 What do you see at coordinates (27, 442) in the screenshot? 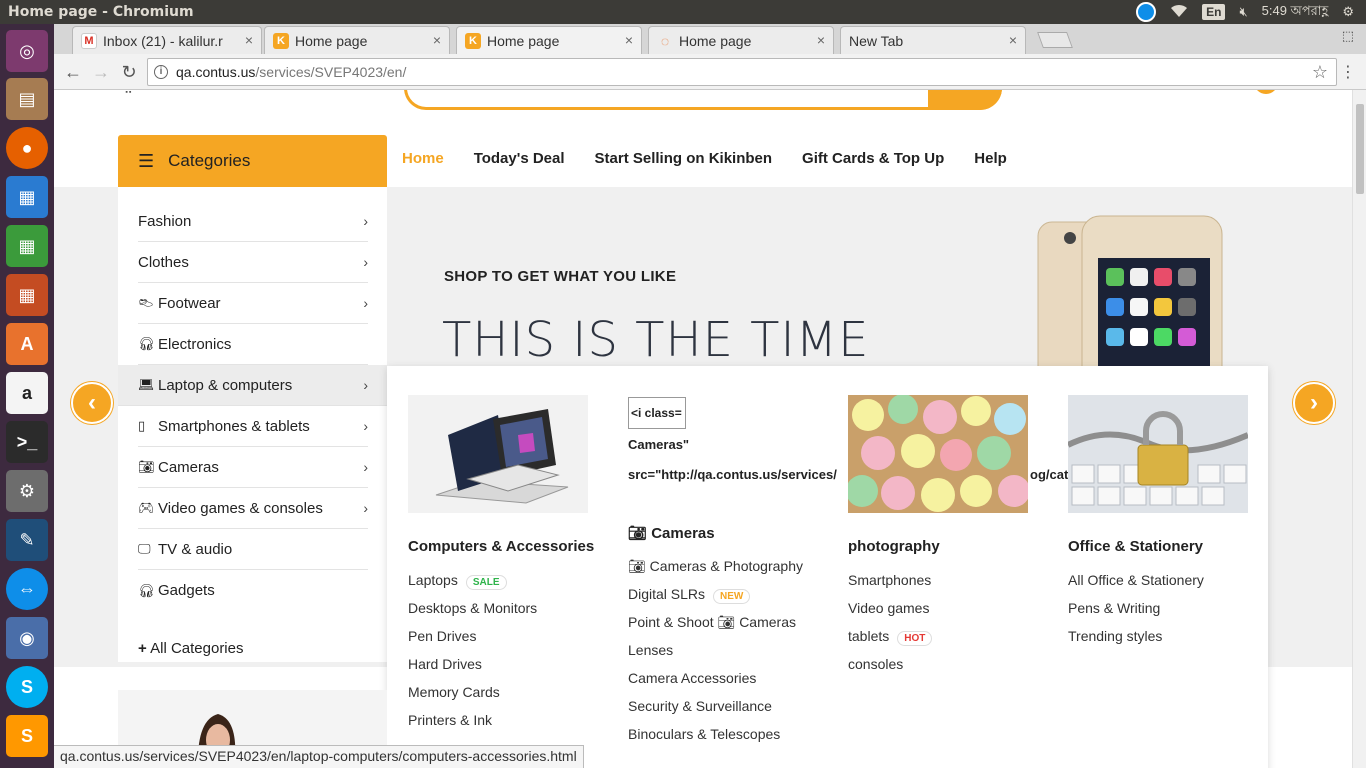
I see `terminal-icon: >_` at bounding box center [27, 442].